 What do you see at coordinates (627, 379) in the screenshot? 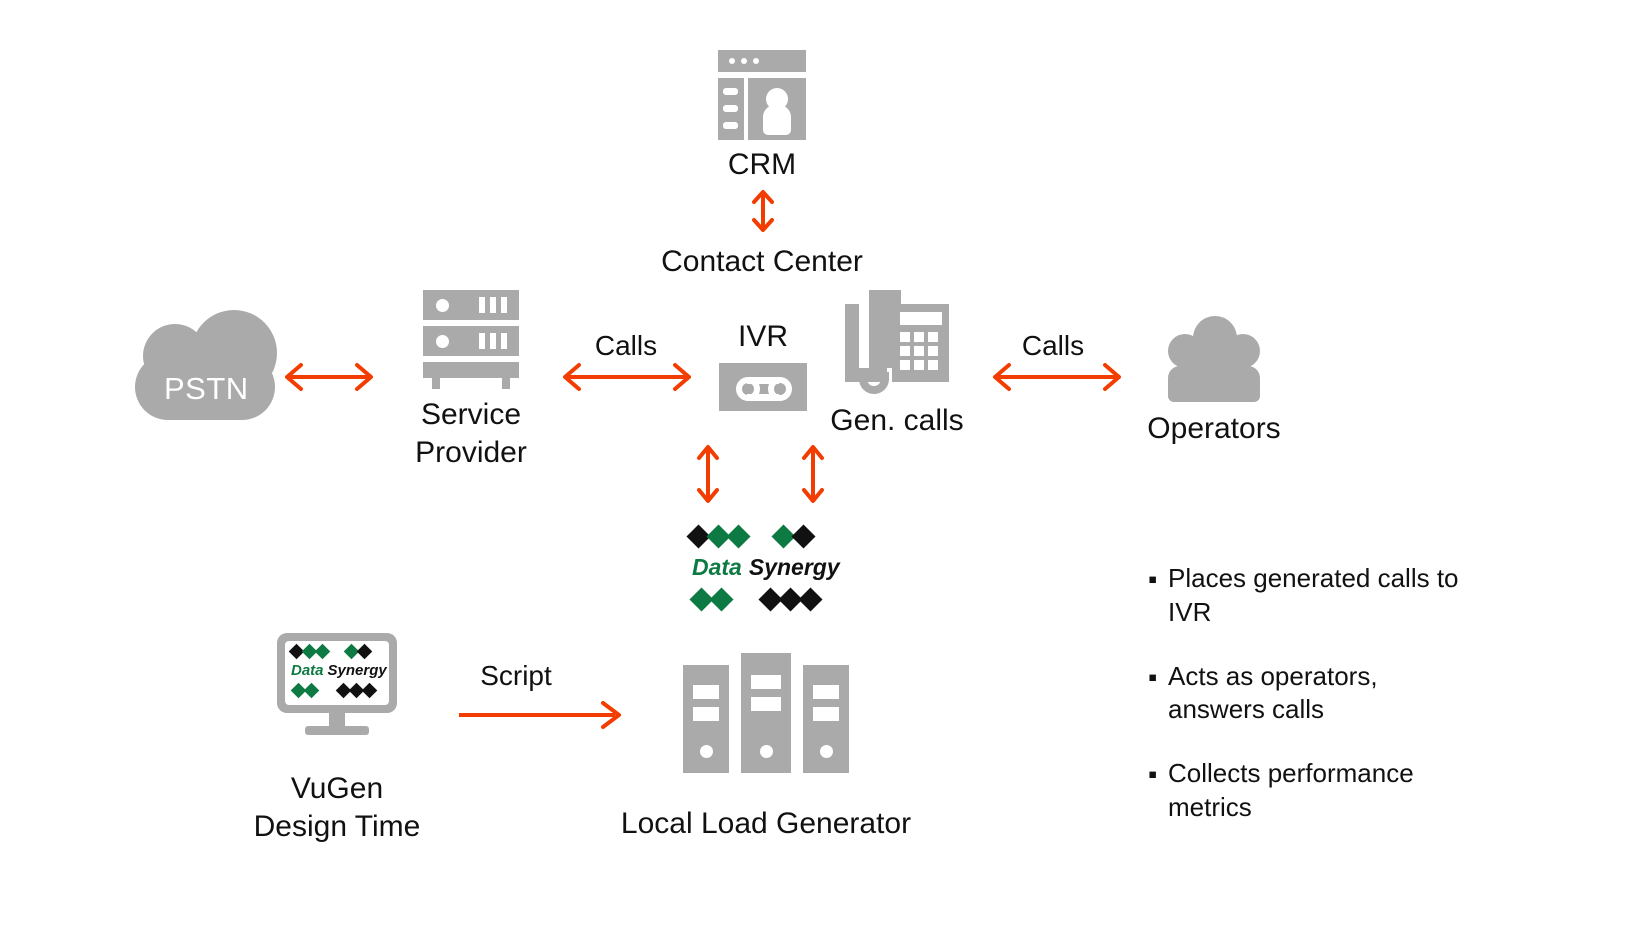
I see `arrow-service-provider-ivr` at bounding box center [627, 379].